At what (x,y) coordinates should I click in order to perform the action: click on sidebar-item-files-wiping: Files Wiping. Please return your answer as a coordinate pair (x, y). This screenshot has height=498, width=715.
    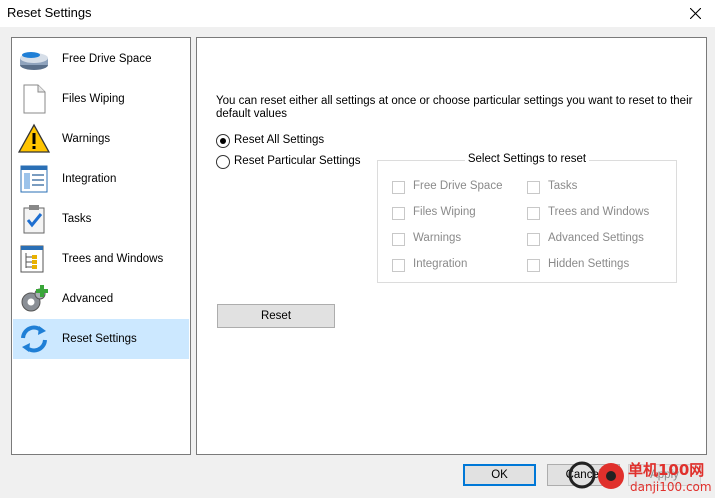
    Looking at the image, I should click on (101, 99).